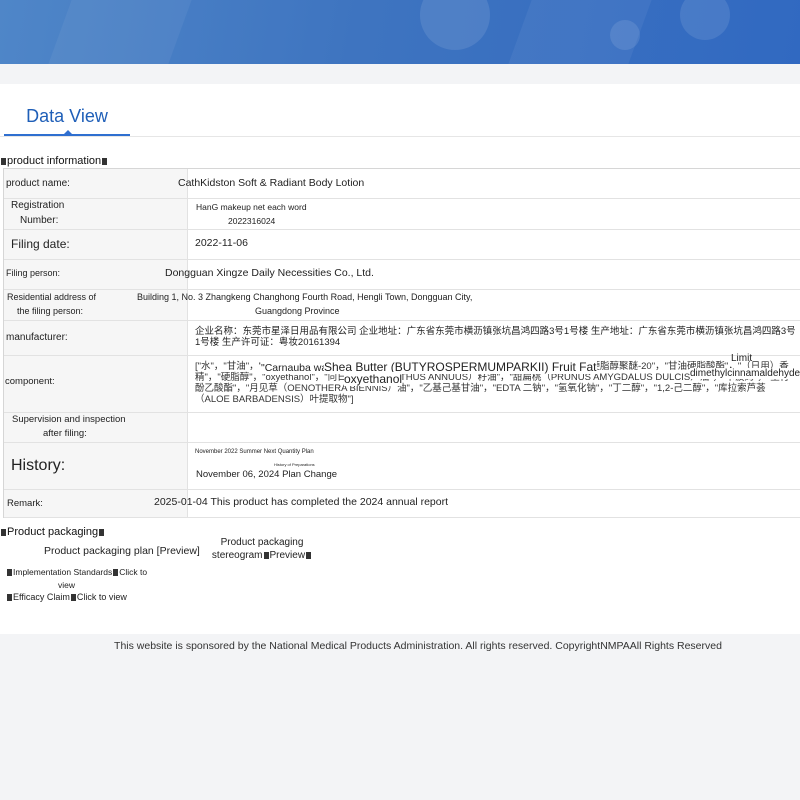 The width and height of the screenshot is (800, 800). I want to click on address-value-line2: Guangdong Province, so click(297, 311).